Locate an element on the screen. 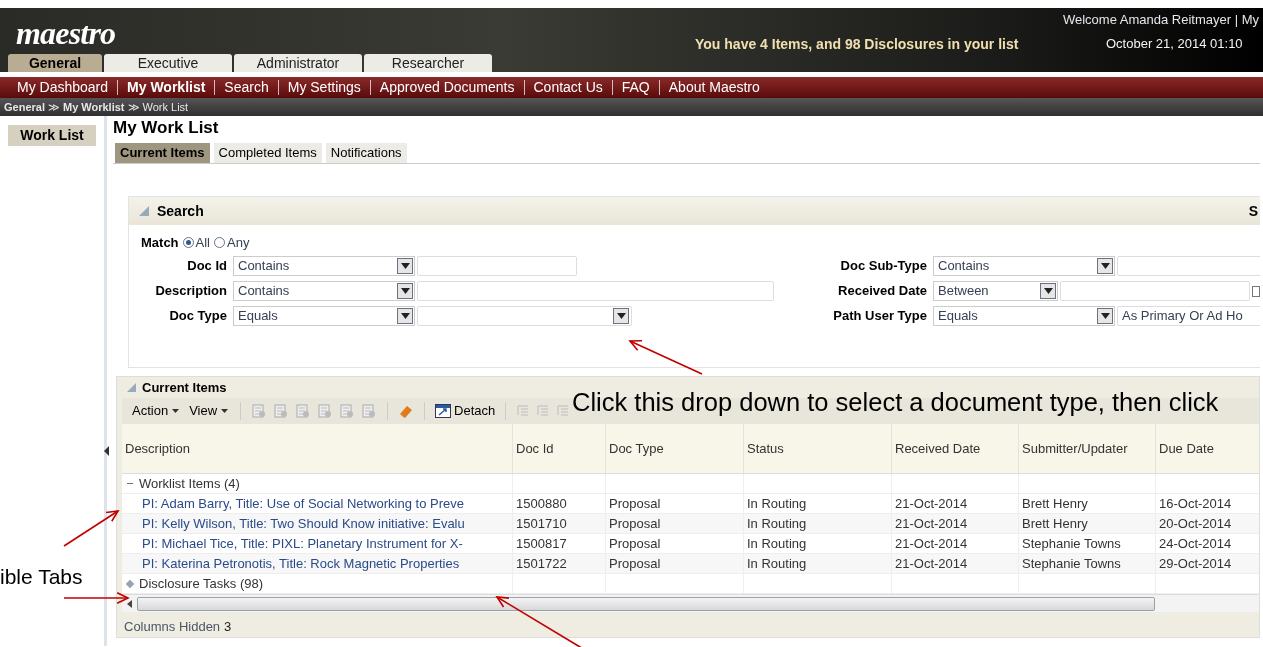  detach-icon is located at coordinates (443, 411).